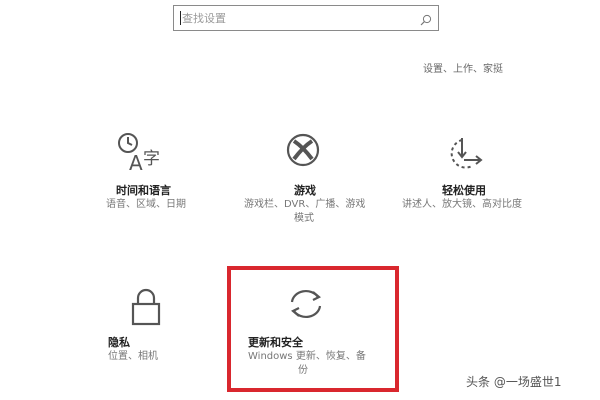 This screenshot has width=600, height=400. Describe the element at coordinates (305, 204) in the screenshot. I see `tile-description: 游戏栏、DVR、广播、游戏` at that location.